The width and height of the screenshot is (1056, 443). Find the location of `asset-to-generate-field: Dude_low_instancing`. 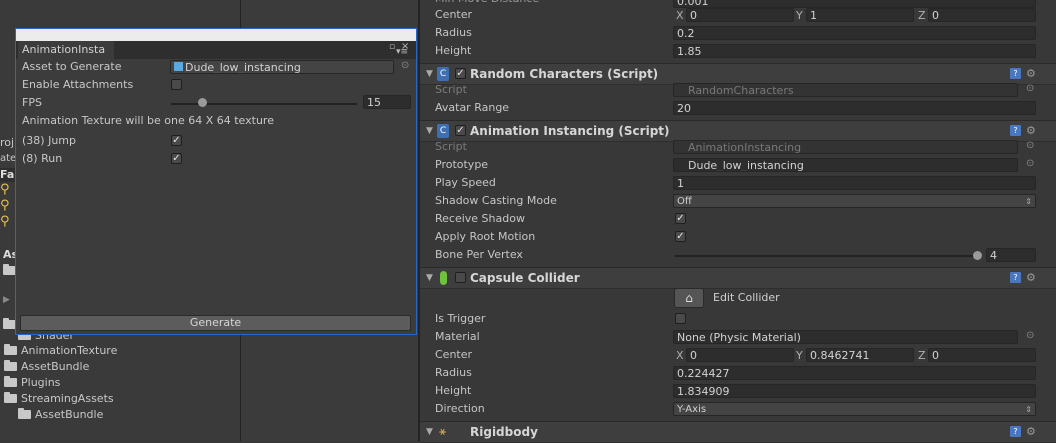

asset-to-generate-field: Dude_low_instancing is located at coordinates (282, 67).